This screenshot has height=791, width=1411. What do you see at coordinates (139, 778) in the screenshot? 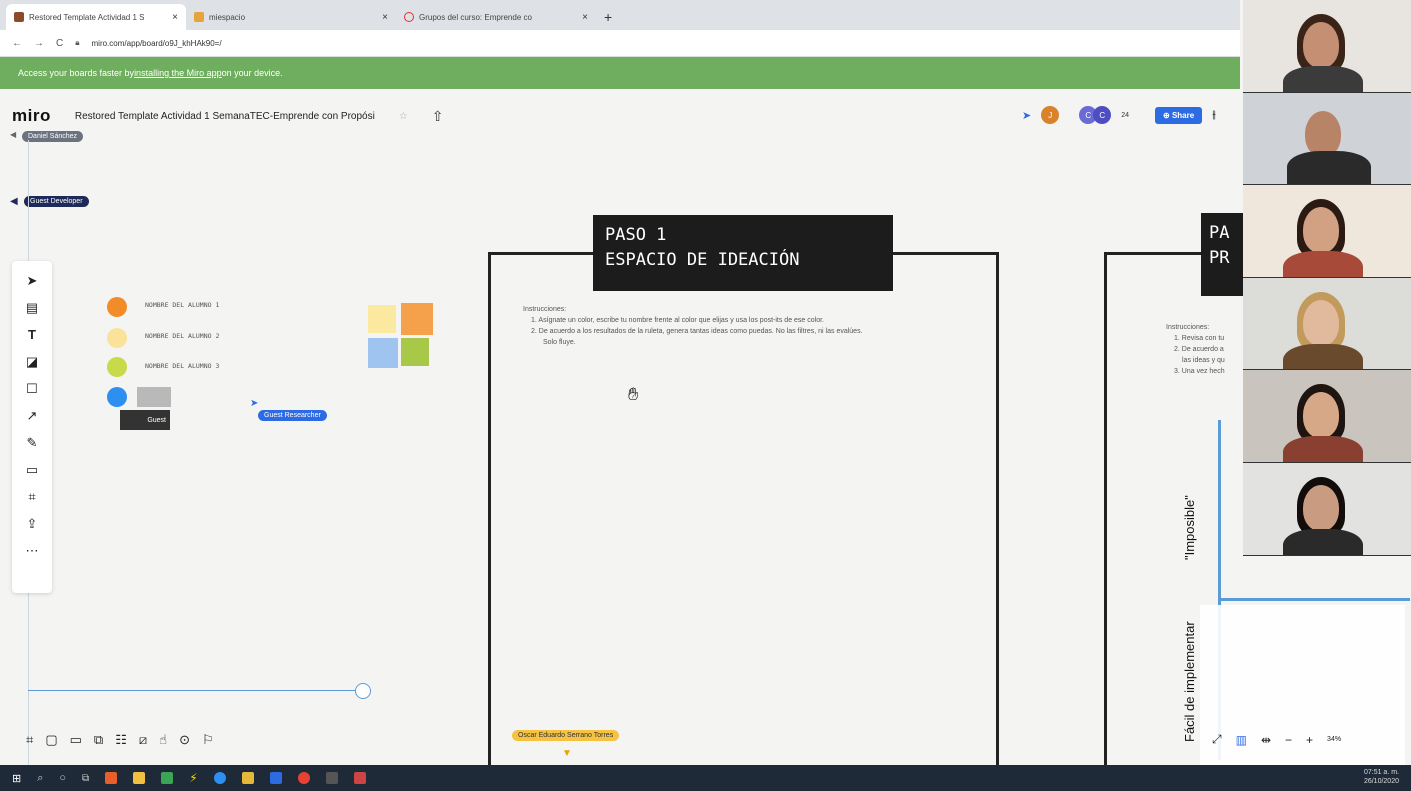
I see `file-explorer-icon` at bounding box center [139, 778].